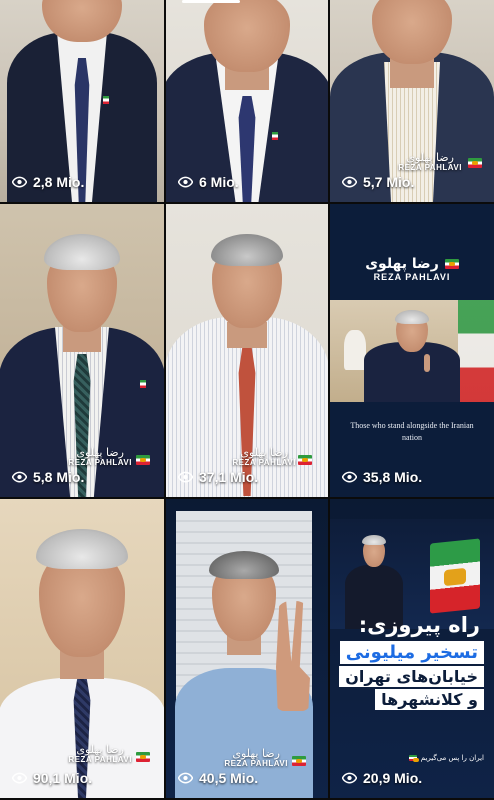 This screenshot has height=800, width=494. I want to click on headline-line-2: تسخیر میلیونی, so click(411, 652).